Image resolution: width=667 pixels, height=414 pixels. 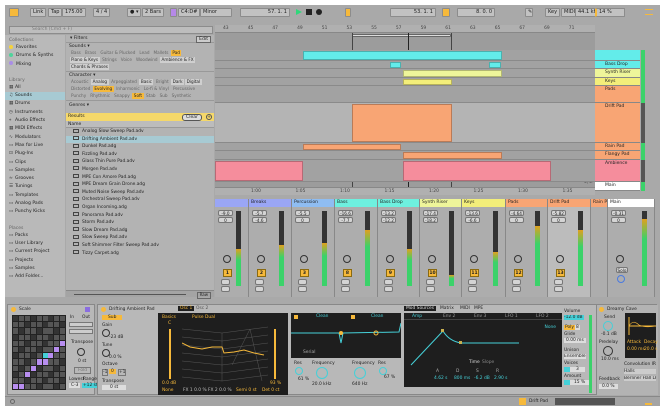 I want to click on track-header-pads: Pads, so click(x=617, y=94).